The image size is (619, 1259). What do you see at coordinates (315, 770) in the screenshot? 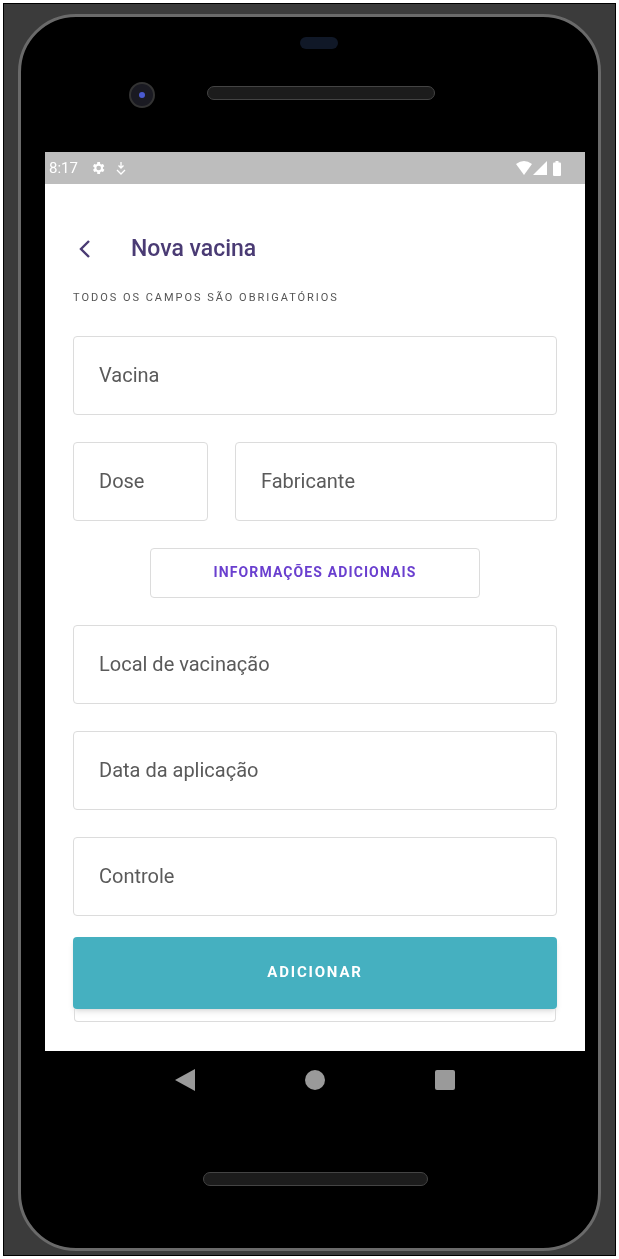
I see `input-field: Data da aplicação` at bounding box center [315, 770].